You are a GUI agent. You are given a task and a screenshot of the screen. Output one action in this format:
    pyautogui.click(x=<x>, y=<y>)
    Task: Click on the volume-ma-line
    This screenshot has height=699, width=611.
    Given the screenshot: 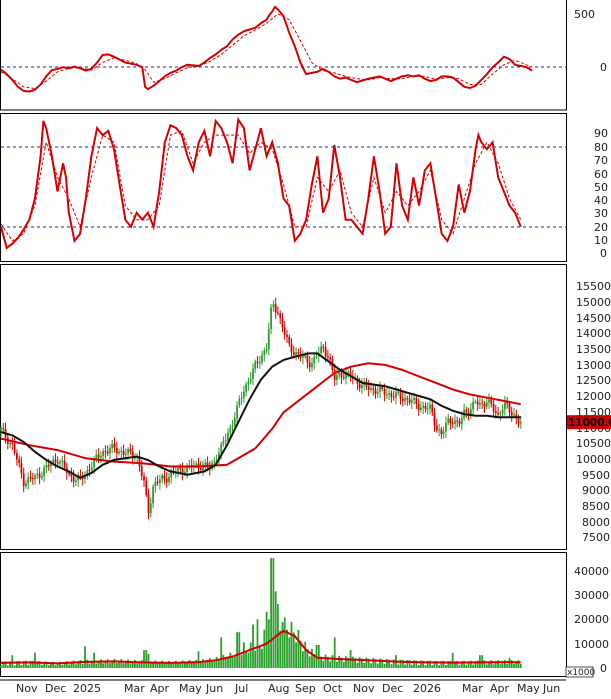 What is the action you would take?
    pyautogui.click(x=260, y=647)
    